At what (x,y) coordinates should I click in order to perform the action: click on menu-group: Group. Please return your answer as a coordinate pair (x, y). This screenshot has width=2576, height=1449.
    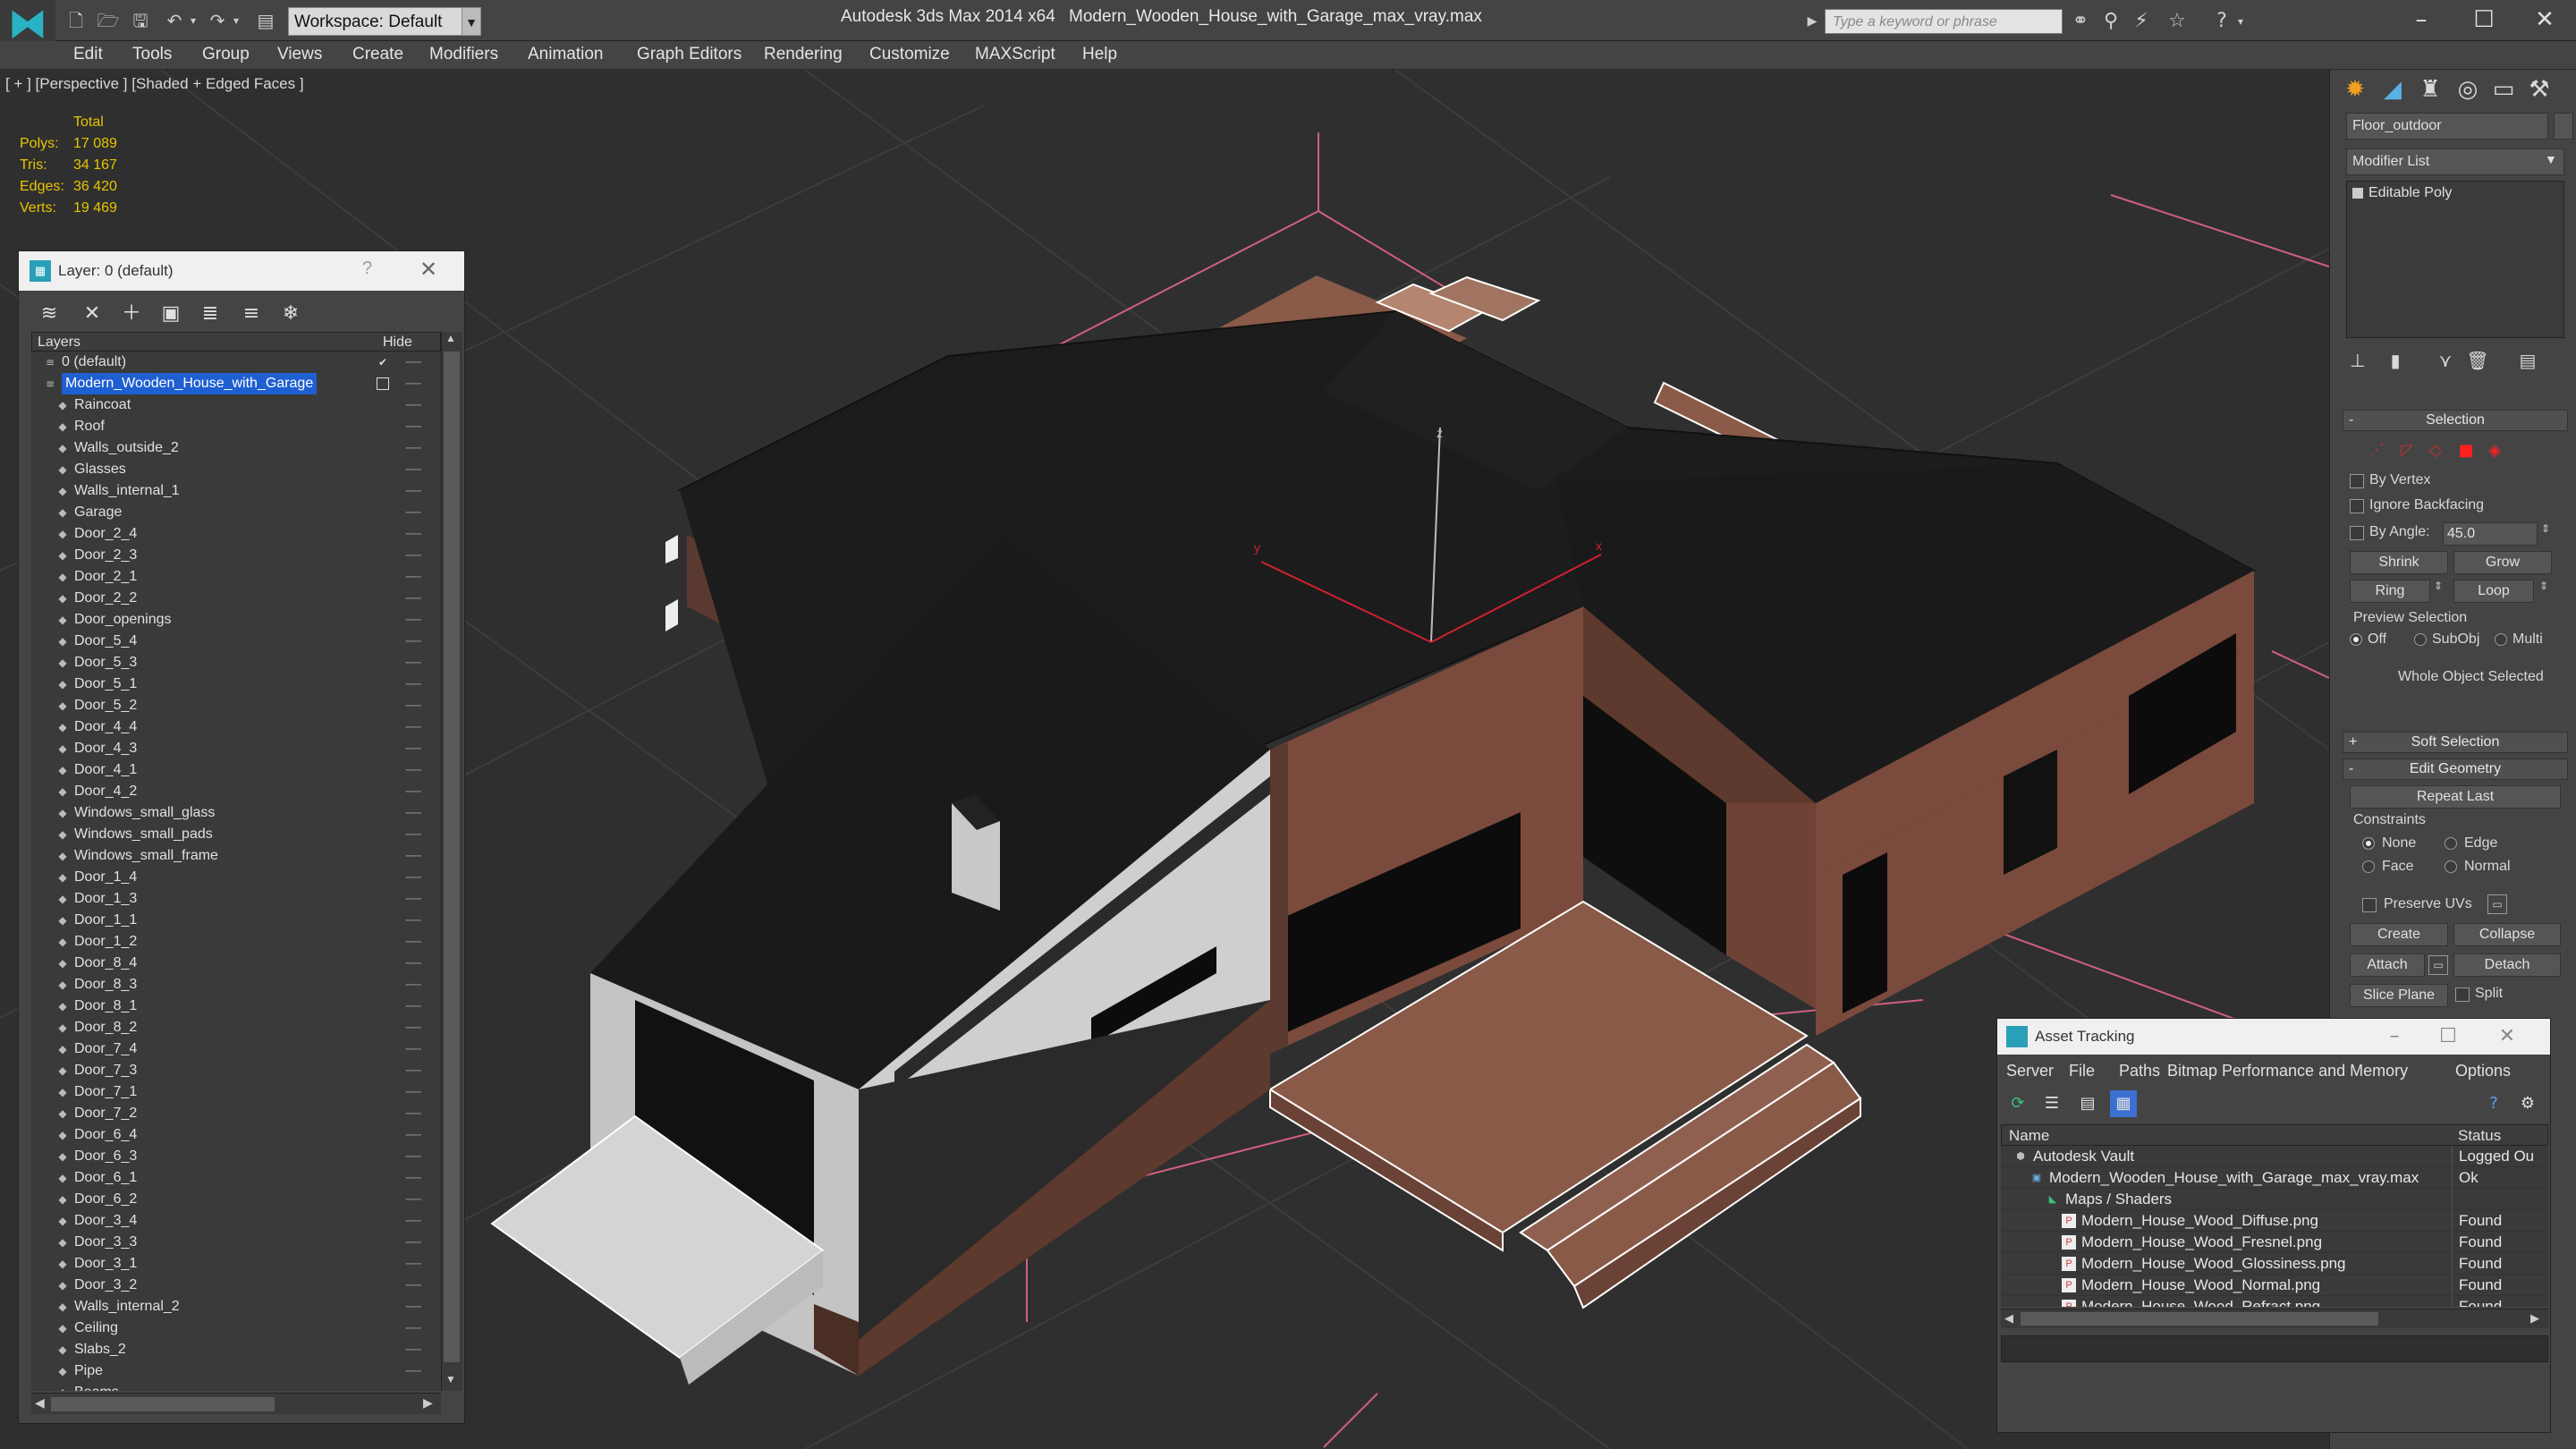
    Looking at the image, I should click on (226, 54).